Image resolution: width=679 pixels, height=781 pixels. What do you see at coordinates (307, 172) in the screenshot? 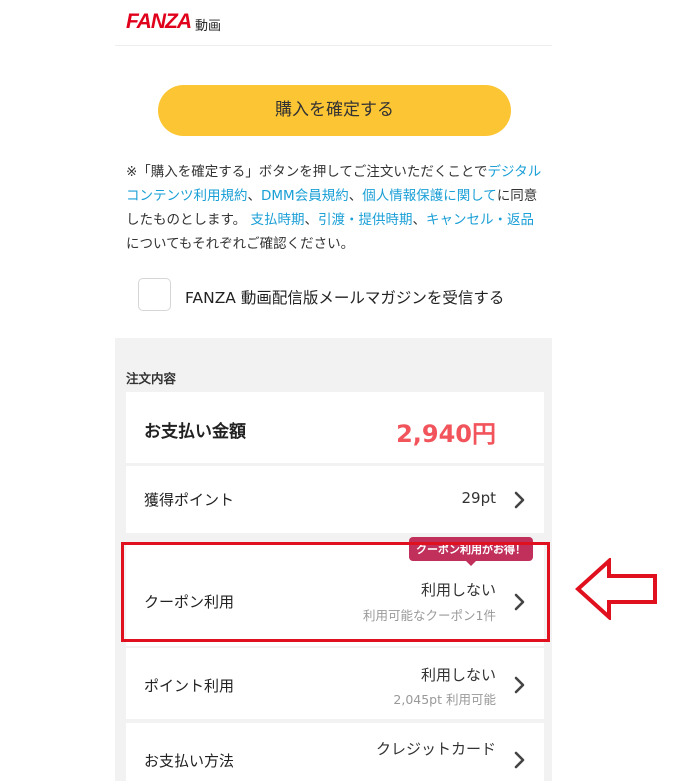
I see `notice-text-1: ※「購入を確定する」ボタンを押してご注文いただくことで` at bounding box center [307, 172].